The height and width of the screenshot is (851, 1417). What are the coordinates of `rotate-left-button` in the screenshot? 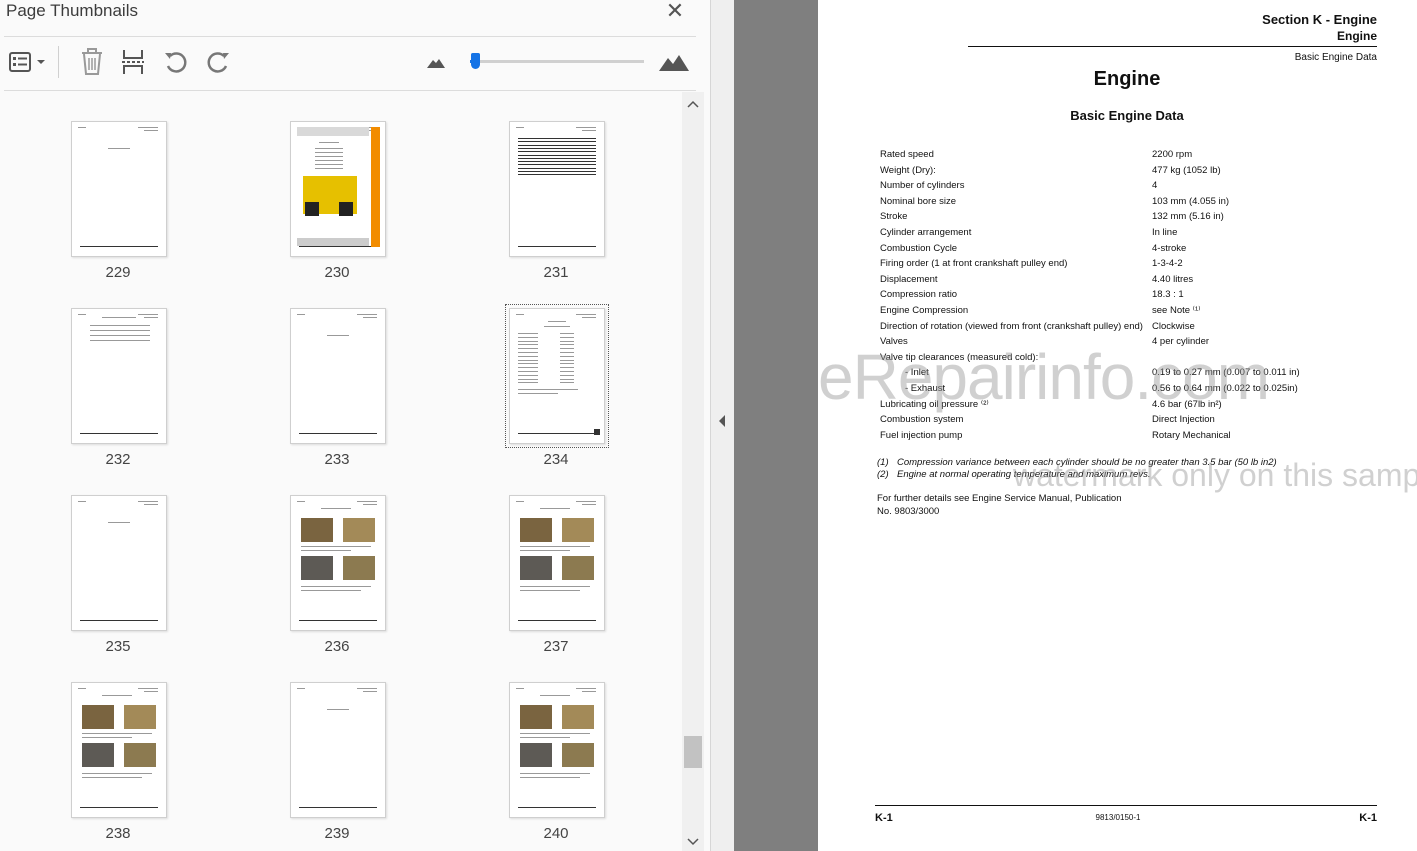 It's located at (176, 62).